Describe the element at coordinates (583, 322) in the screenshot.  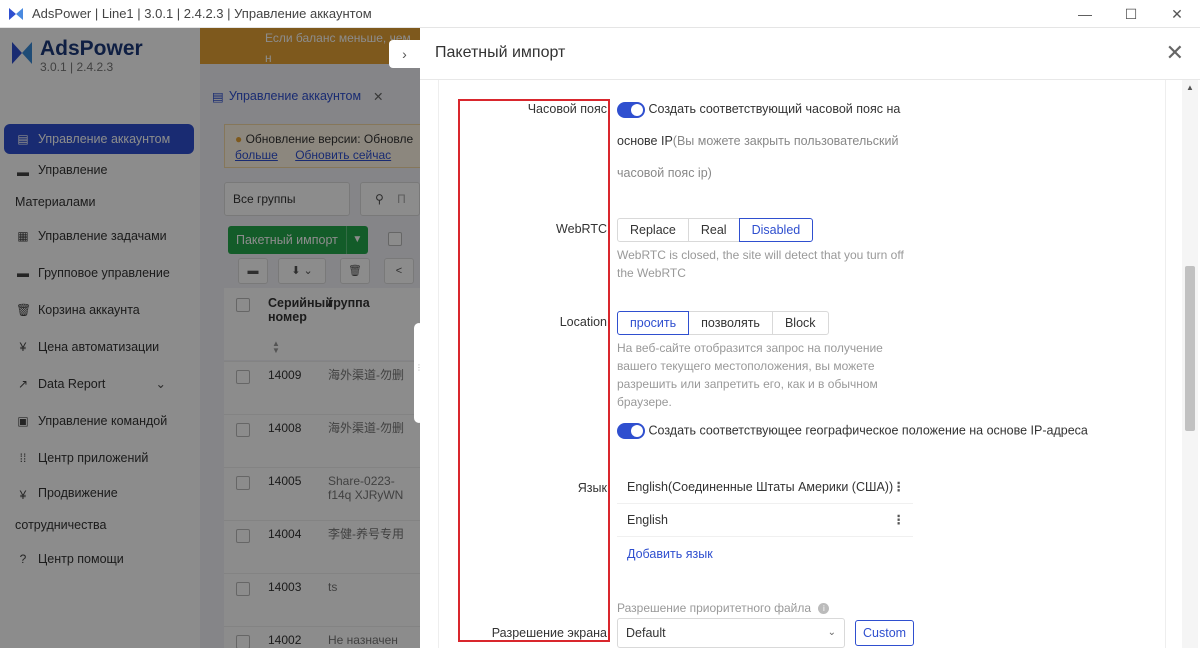
I see `location-label: Location` at that location.